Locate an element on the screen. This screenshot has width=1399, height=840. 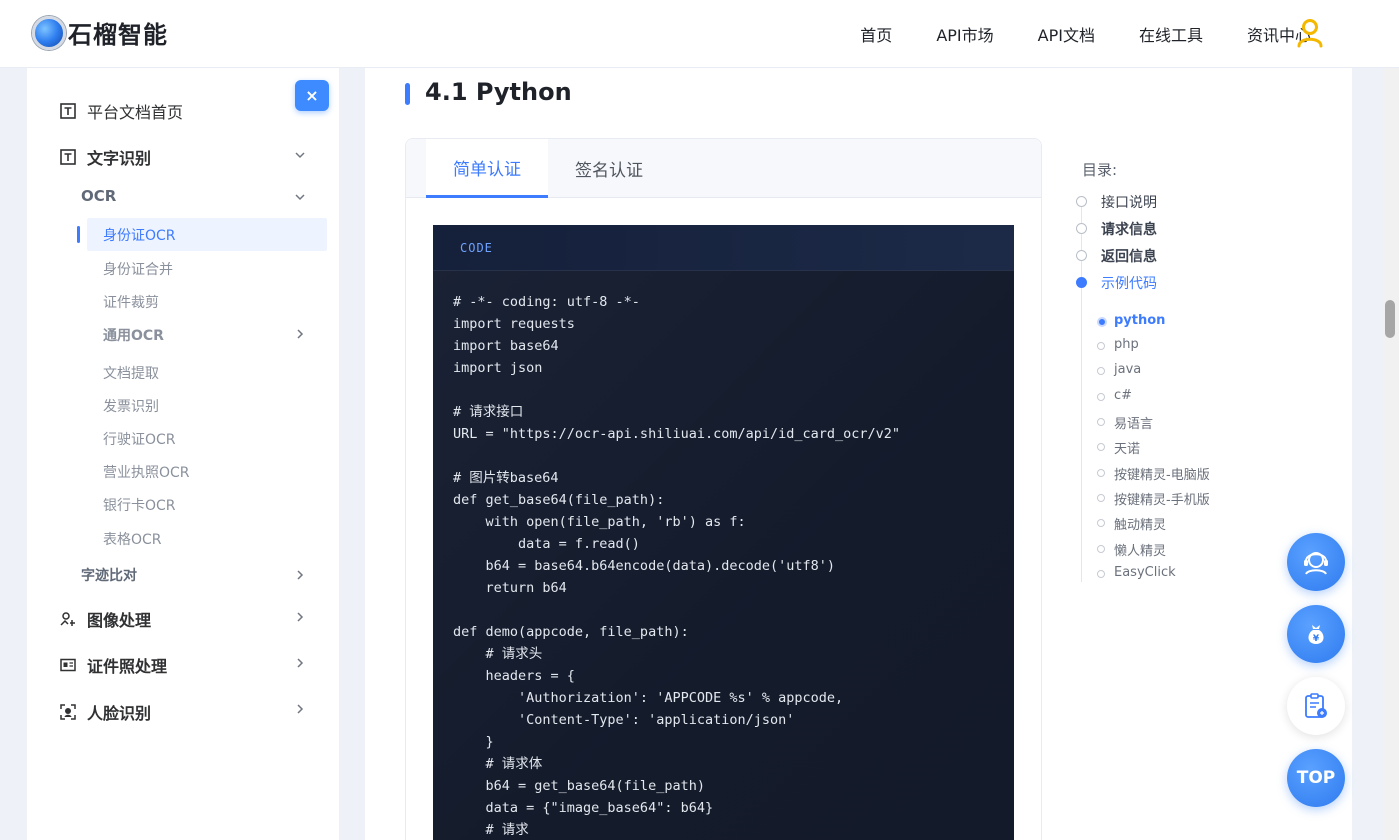
sidebar-item-id-card-merge: 身份证合并 is located at coordinates (138, 269).